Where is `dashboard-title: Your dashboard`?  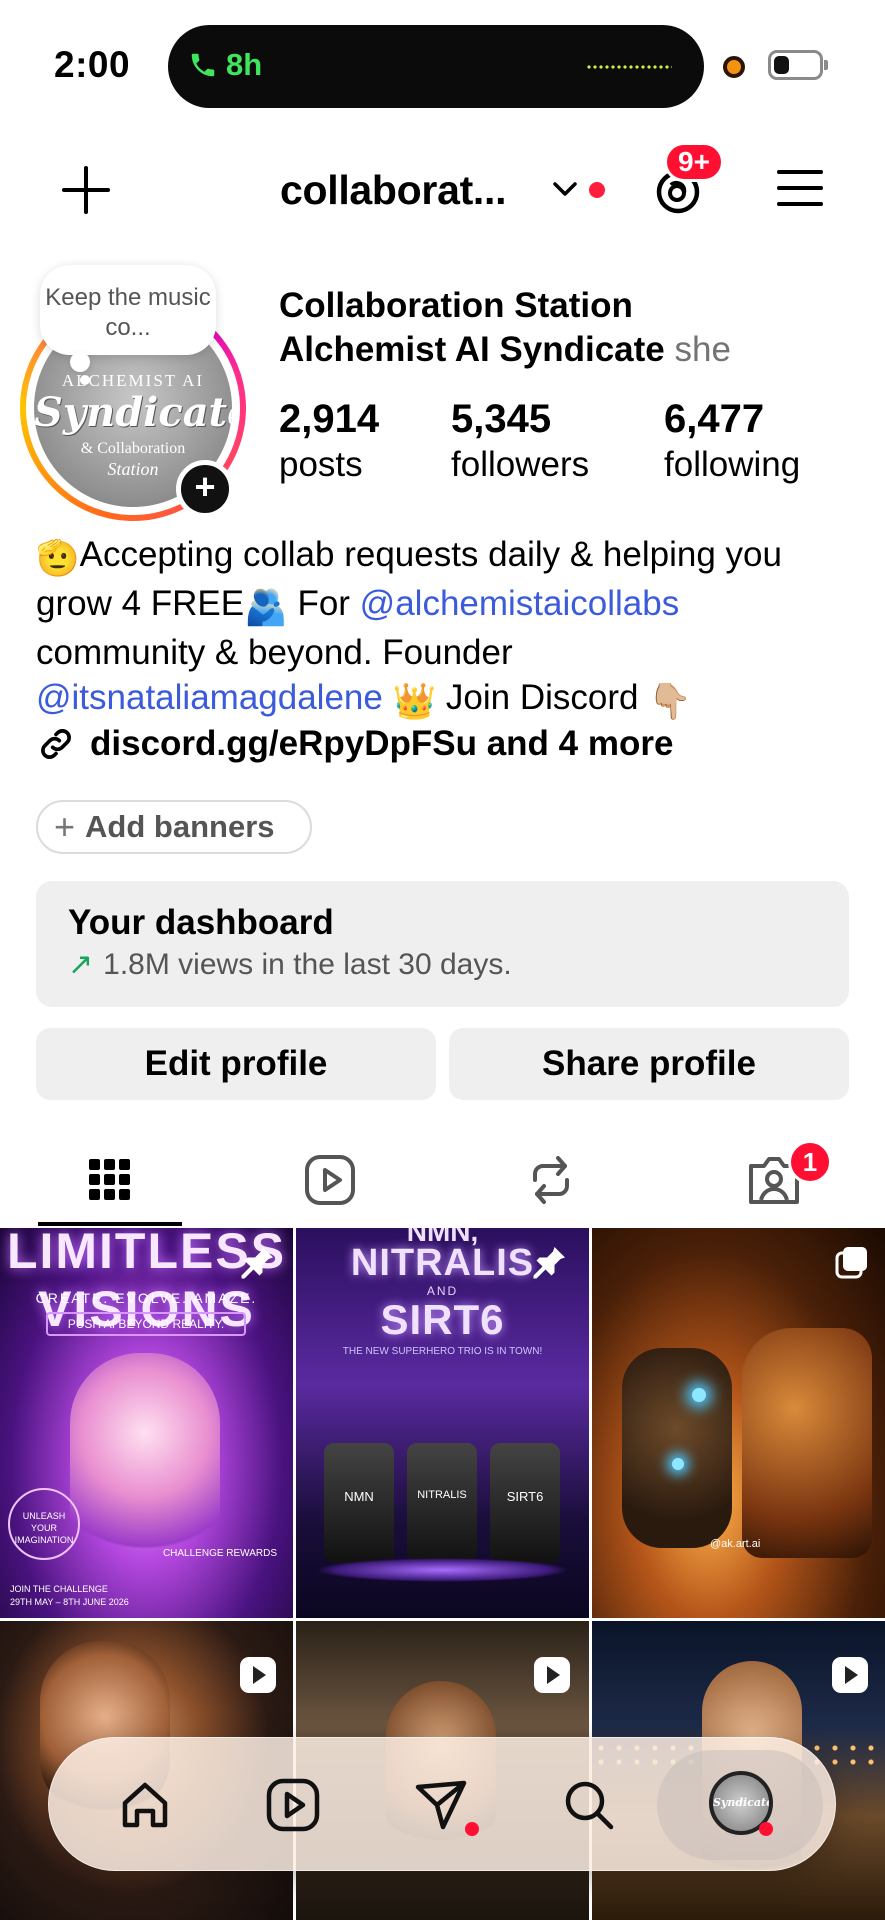
dashboard-title: Your dashboard is located at coordinates (201, 922).